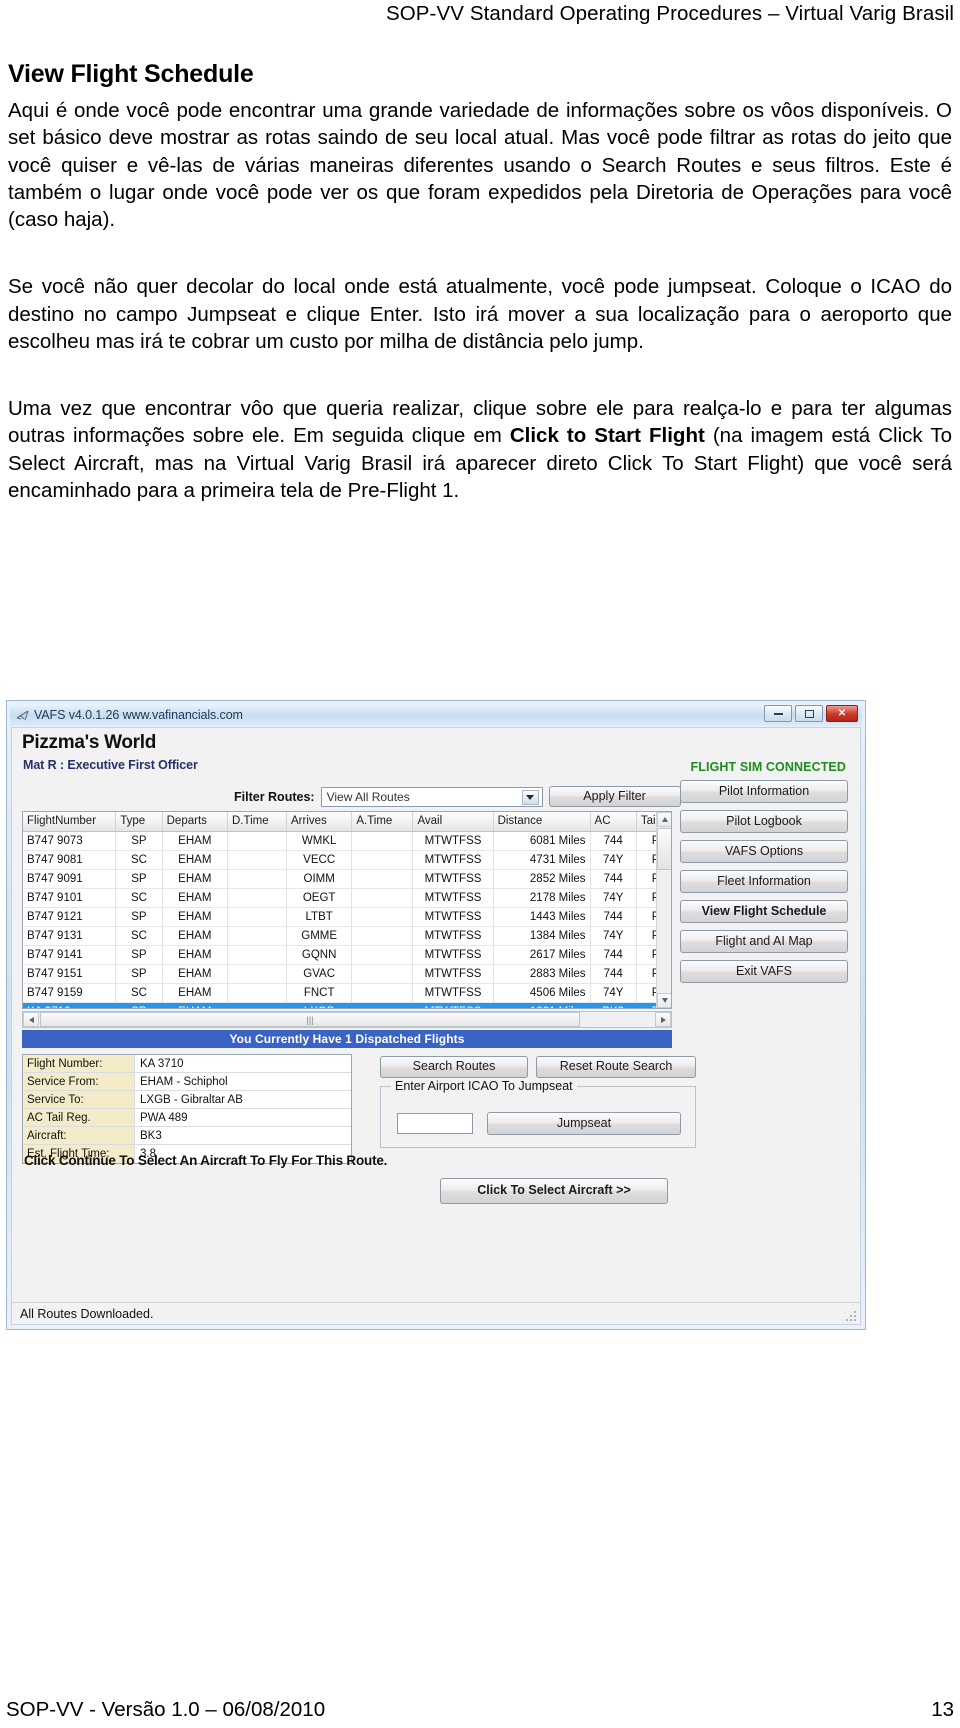 This screenshot has width=960, height=1728. What do you see at coordinates (542, 993) in the screenshot?
I see `cell-distance: 4506 Miles` at bounding box center [542, 993].